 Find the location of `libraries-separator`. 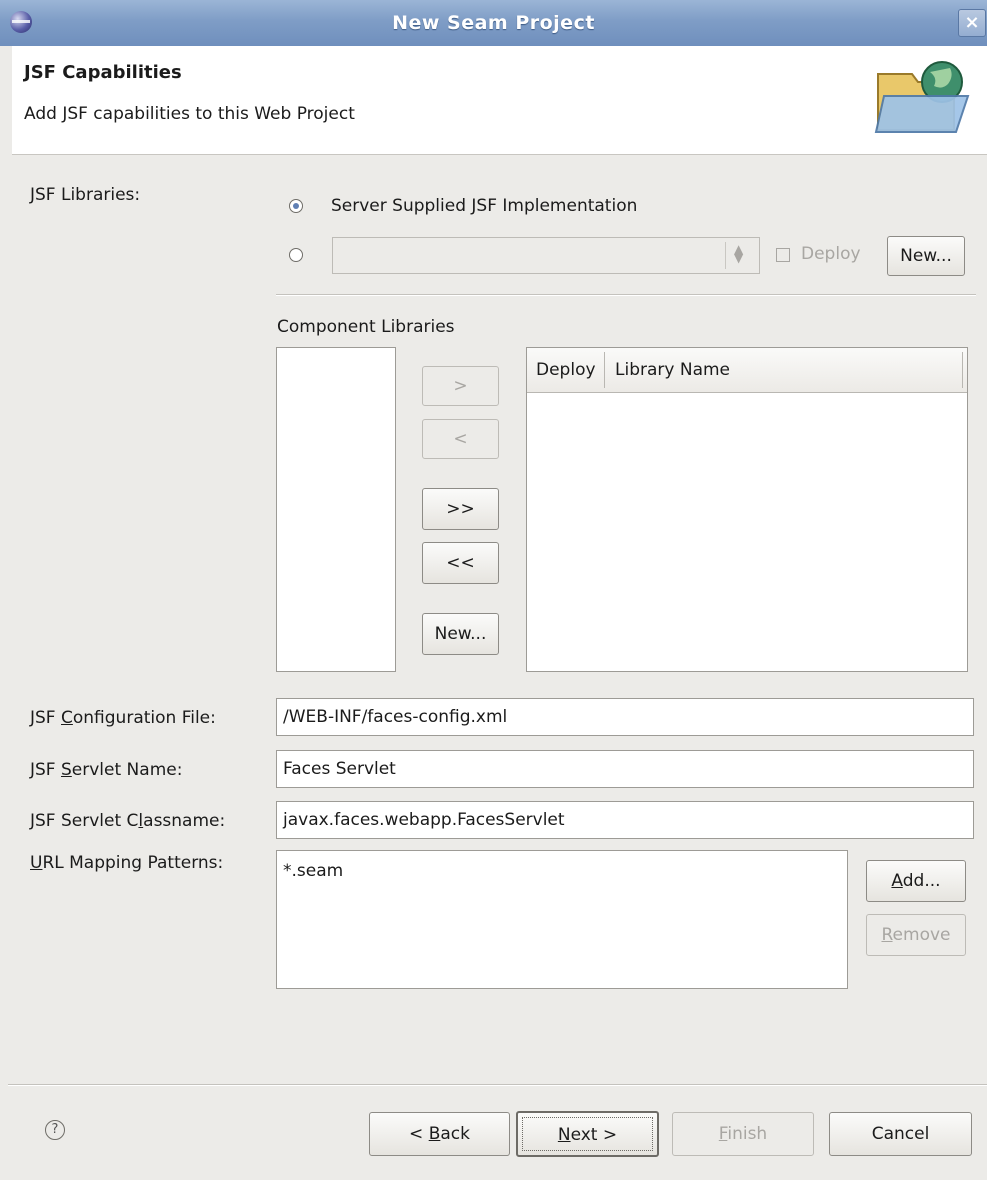

libraries-separator is located at coordinates (626, 295).